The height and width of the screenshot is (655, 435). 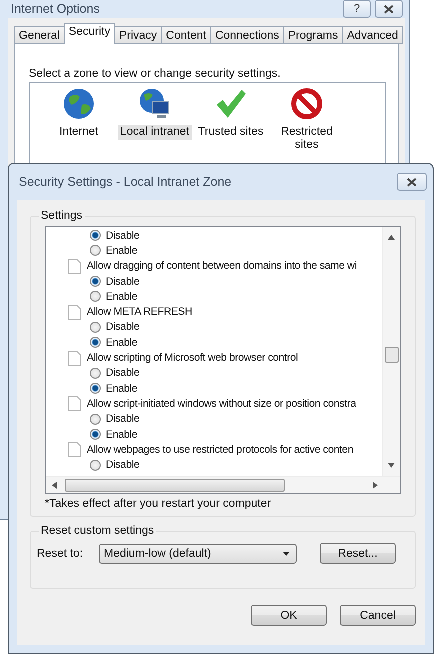 What do you see at coordinates (286, 554) in the screenshot?
I see `dropdown-arrow-icon` at bounding box center [286, 554].